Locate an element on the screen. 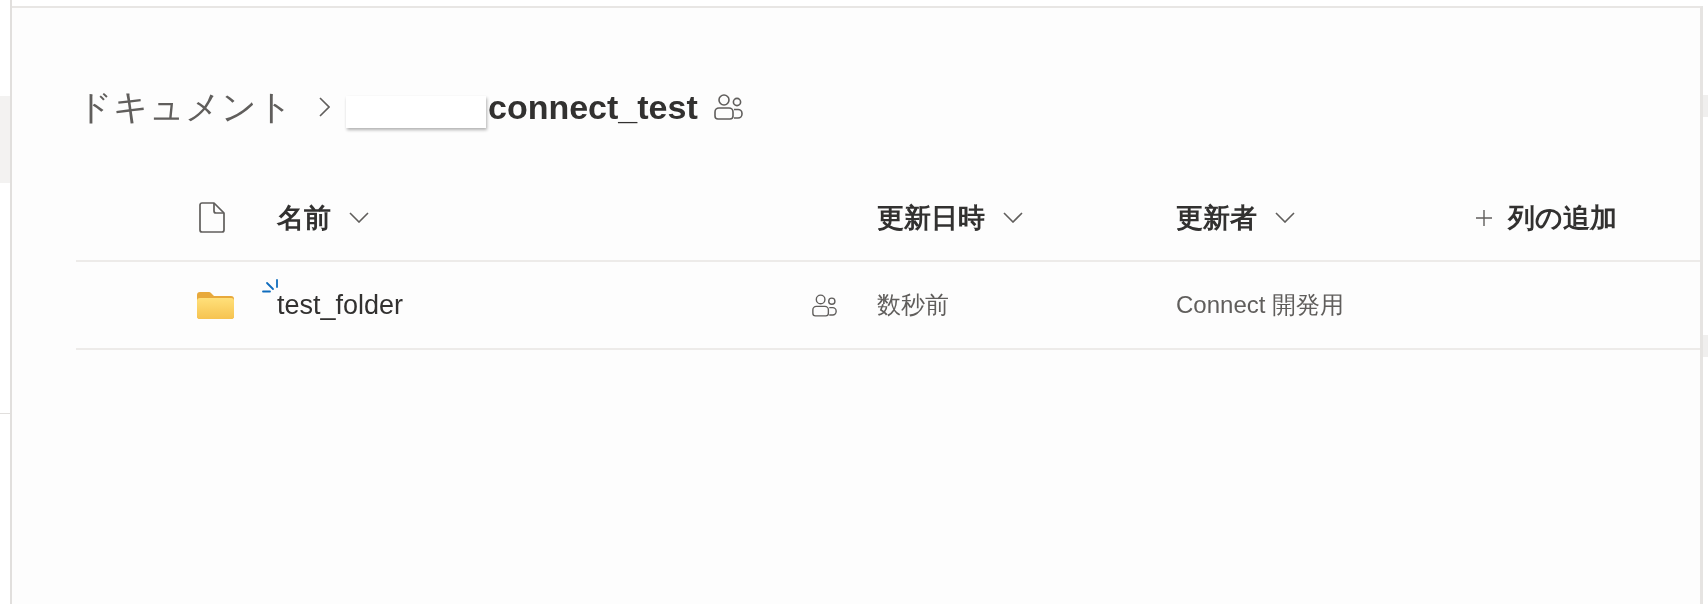 This screenshot has height=604, width=1708. breadcrumb-link: ドキュメント is located at coordinates (185, 107).